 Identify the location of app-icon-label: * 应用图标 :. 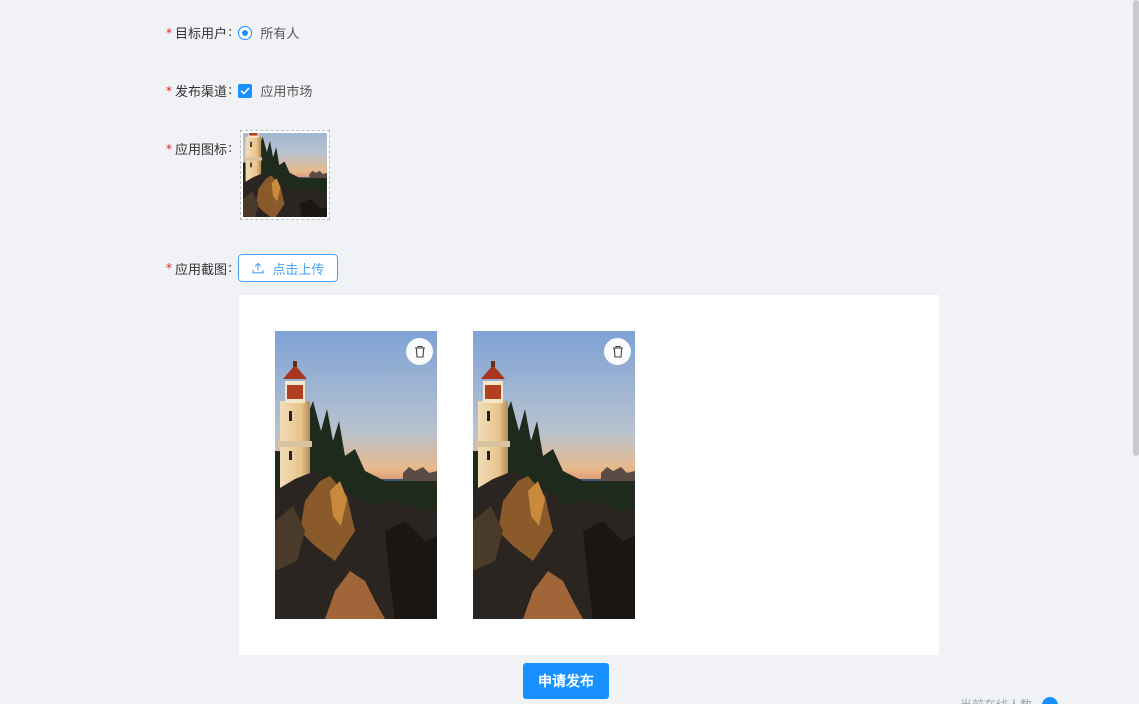
(202, 148).